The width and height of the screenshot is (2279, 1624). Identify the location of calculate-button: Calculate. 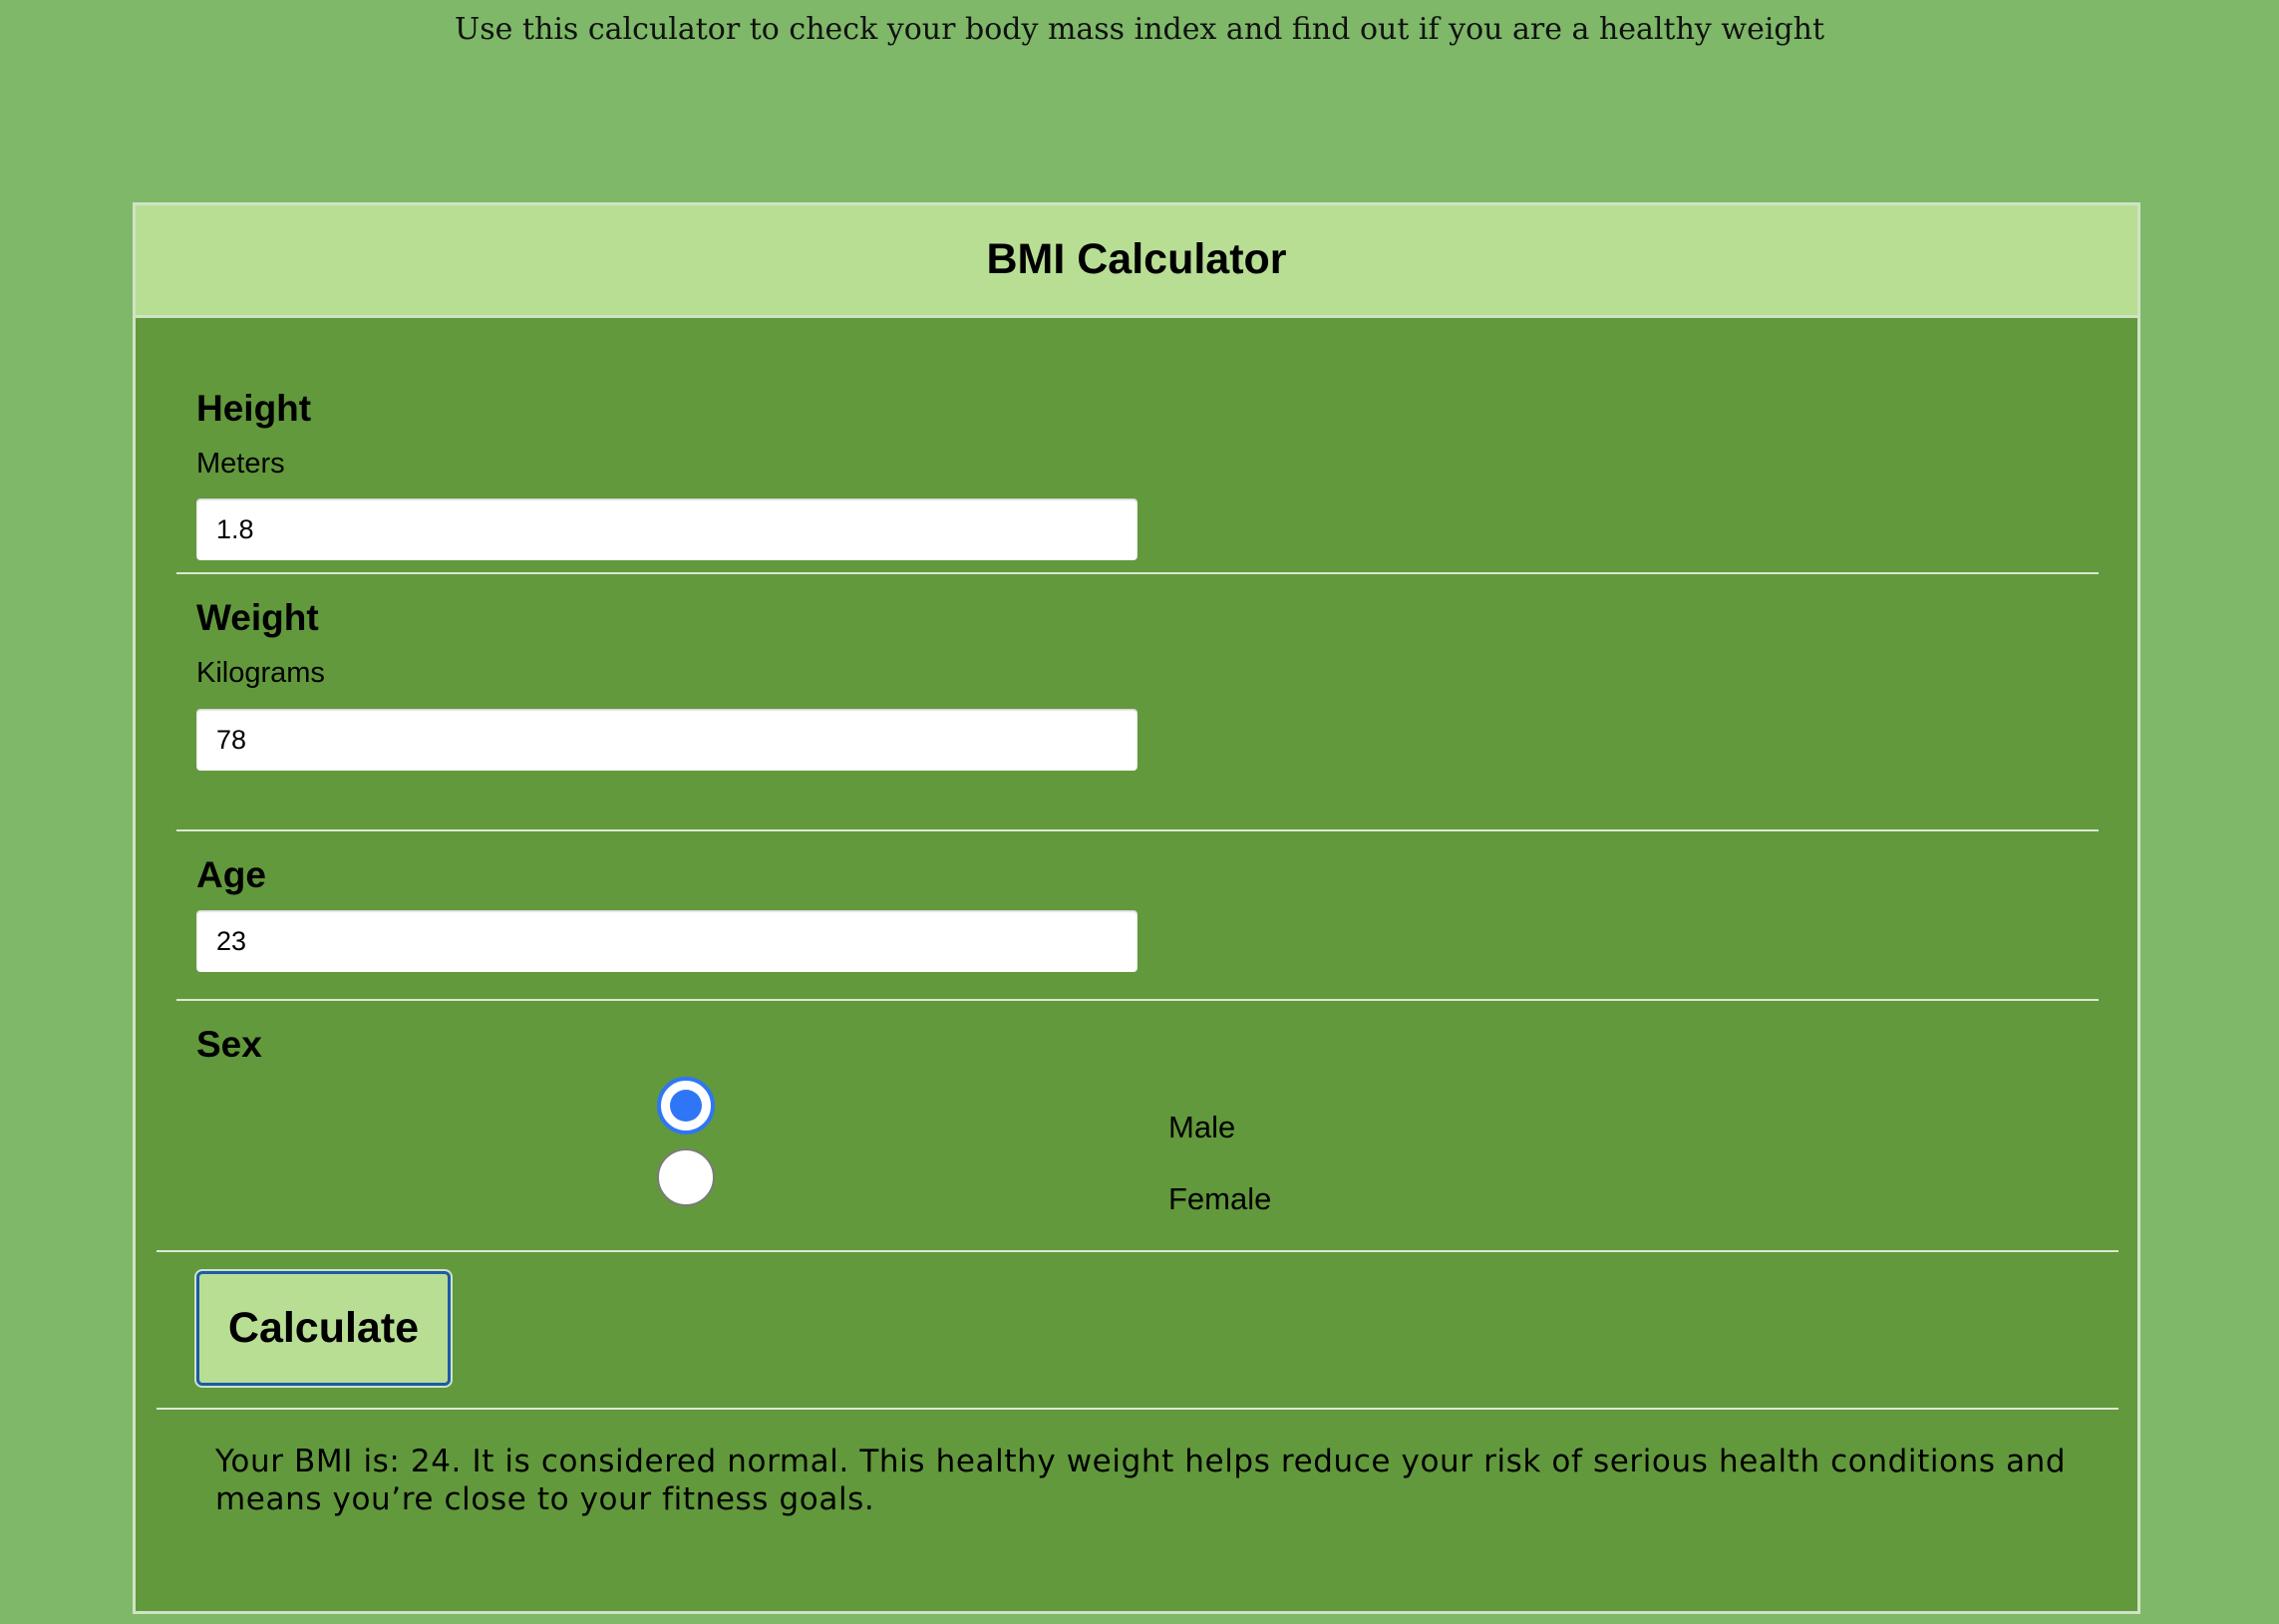
(323, 1328).